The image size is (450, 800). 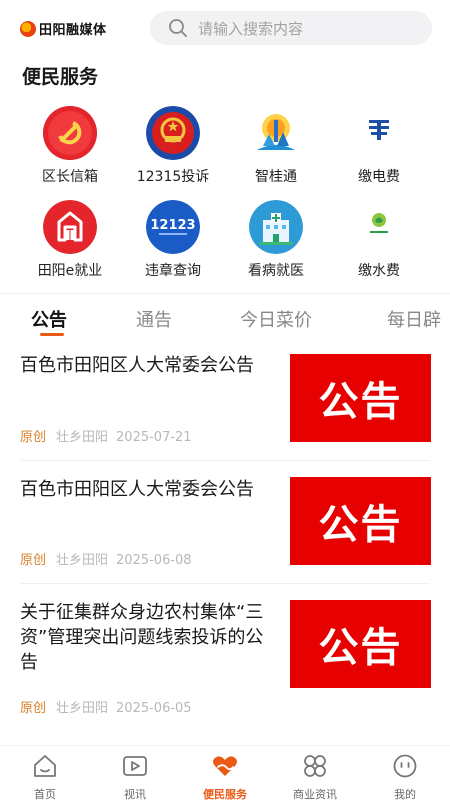 I want to click on news-meta: 原创 壮乡田阳 2025-07-21, so click(x=106, y=435).